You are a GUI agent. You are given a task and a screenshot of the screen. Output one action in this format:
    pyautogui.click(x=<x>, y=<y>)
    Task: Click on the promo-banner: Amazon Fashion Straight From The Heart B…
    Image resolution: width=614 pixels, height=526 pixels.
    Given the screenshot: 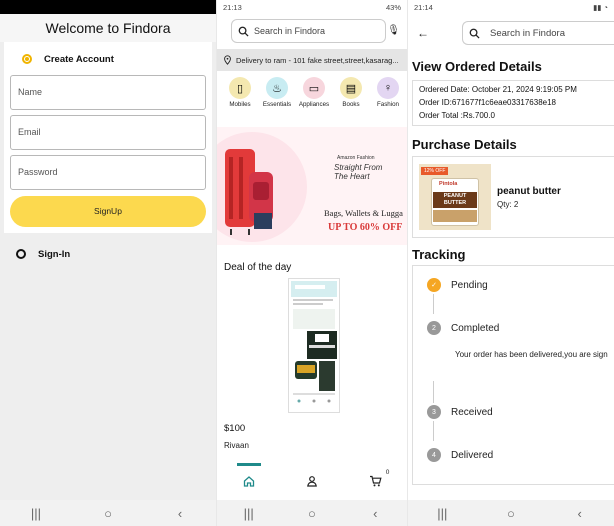 What is the action you would take?
    pyautogui.click(x=312, y=186)
    